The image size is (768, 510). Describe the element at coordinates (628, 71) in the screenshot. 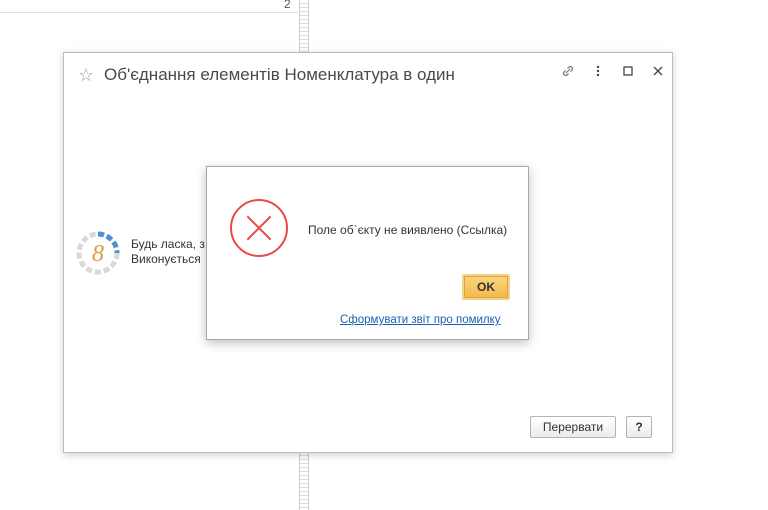

I see `maximize-icon` at that location.